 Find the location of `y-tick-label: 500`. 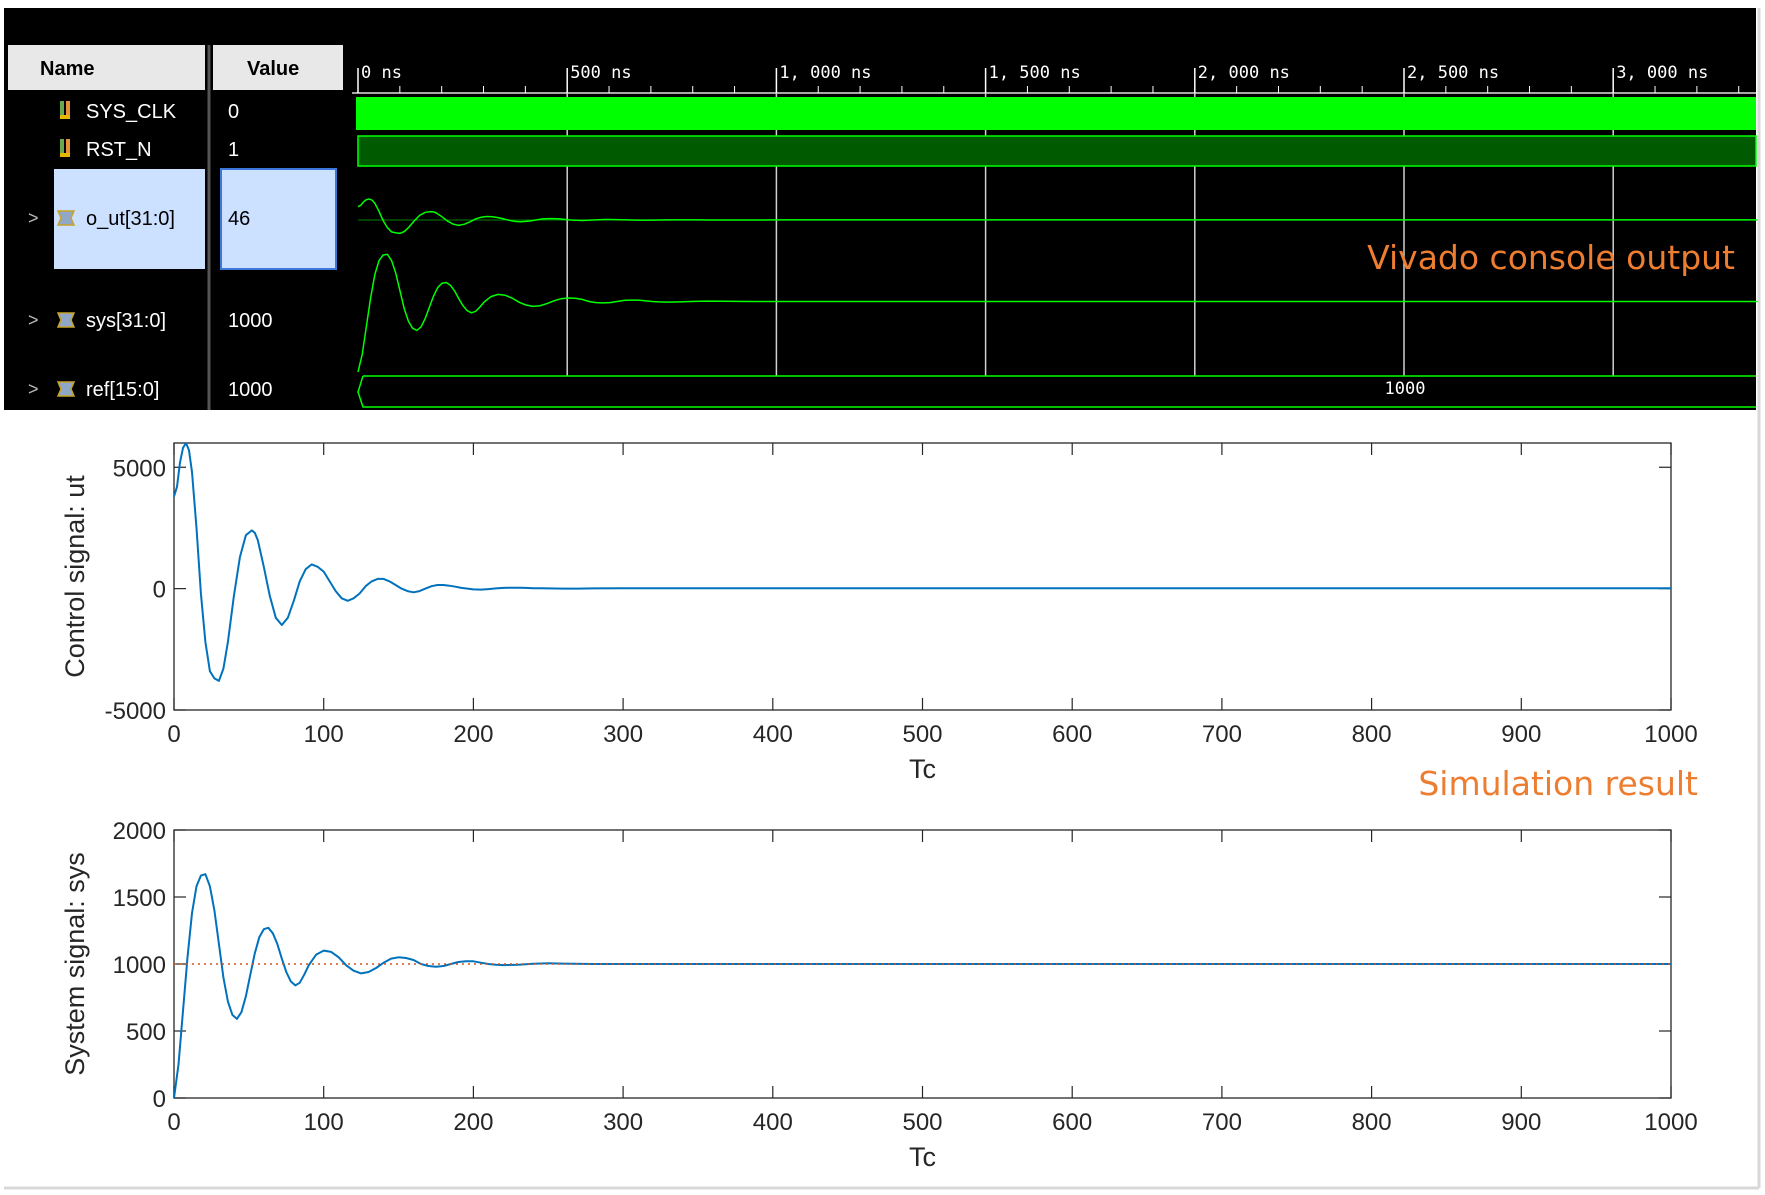

y-tick-label: 500 is located at coordinates (146, 1032).